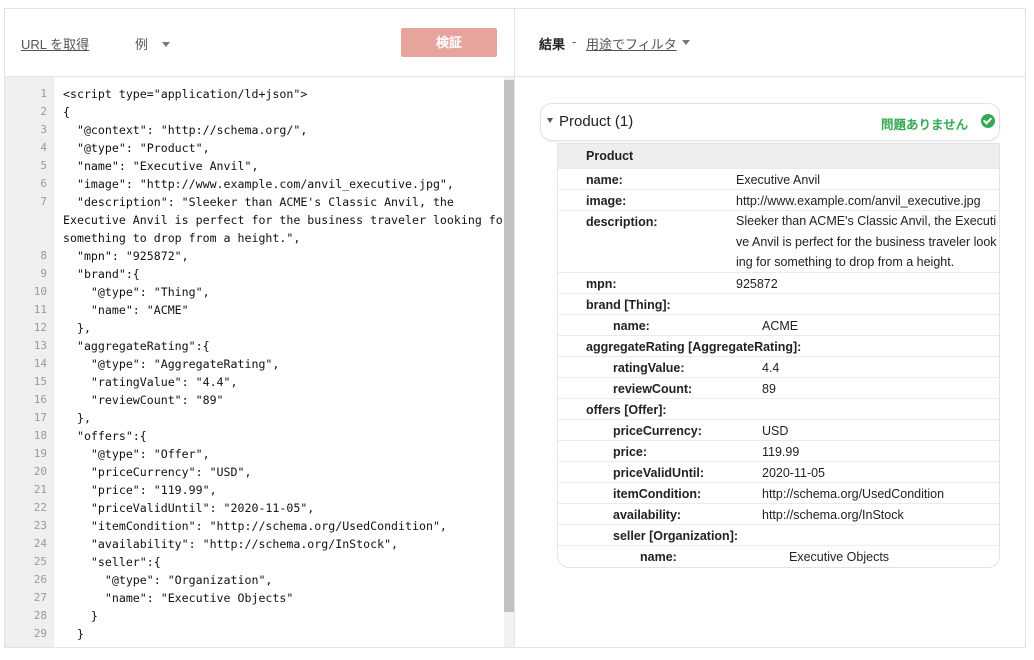 This screenshot has height=660, width=1034. What do you see at coordinates (55, 43) in the screenshot?
I see `fetch-url-link: URL を取得` at bounding box center [55, 43].